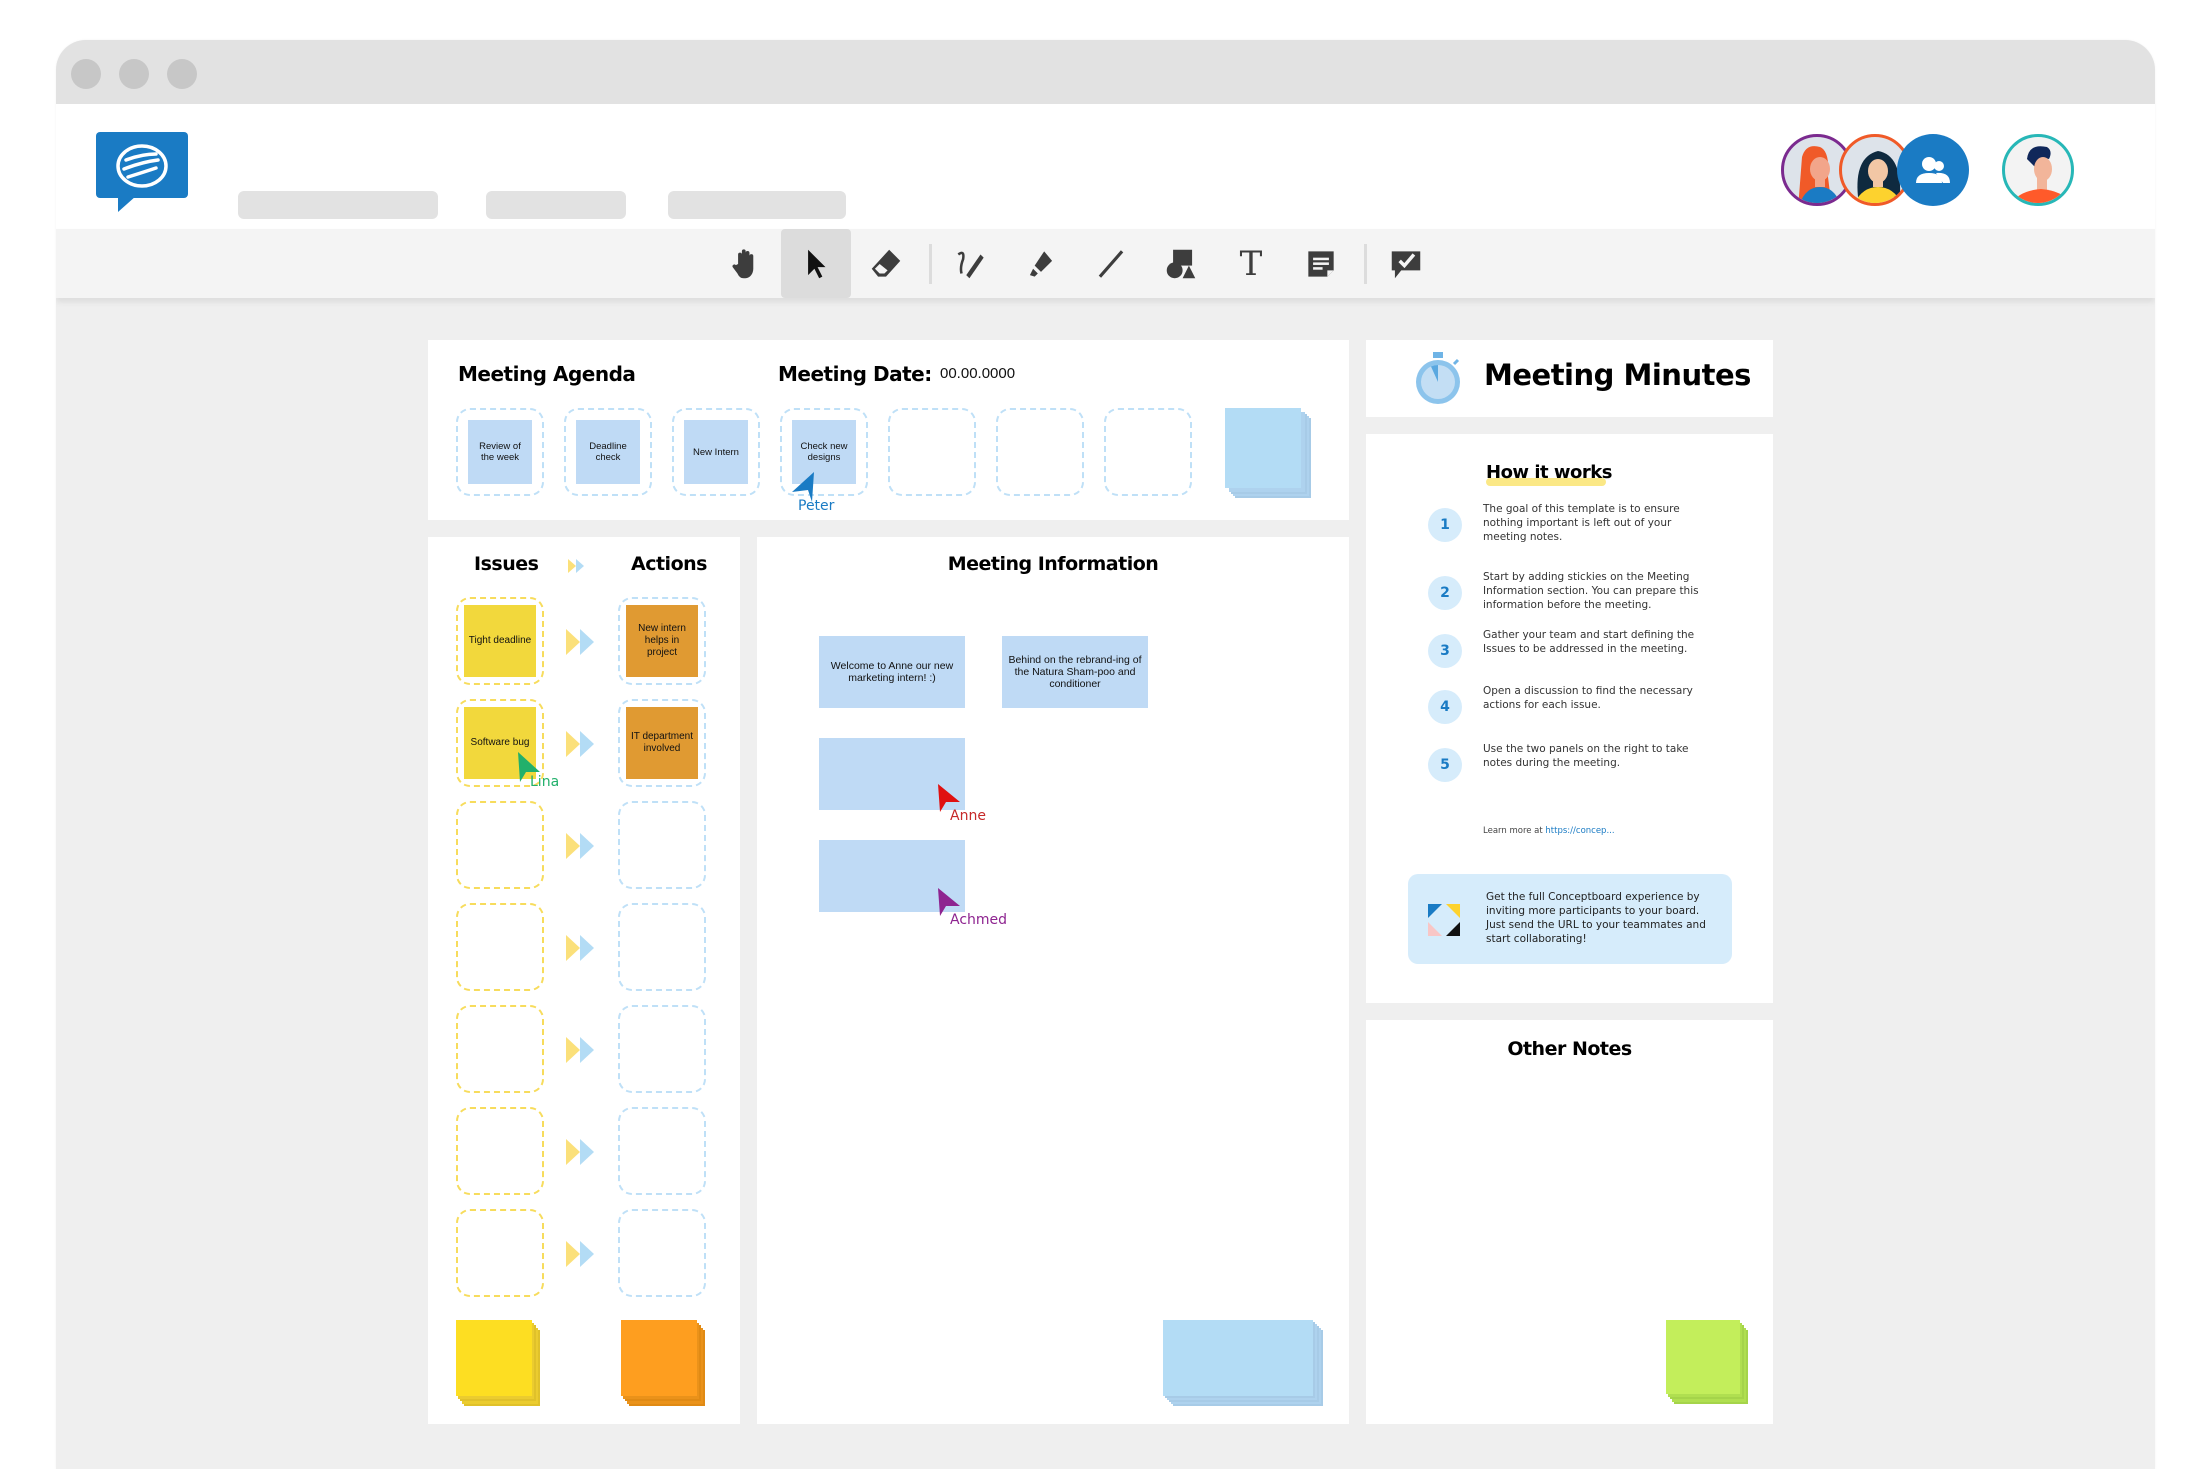 The width and height of the screenshot is (2204, 1469). Describe the element at coordinates (537, 771) in the screenshot. I see `cursor-lina: Lina` at that location.